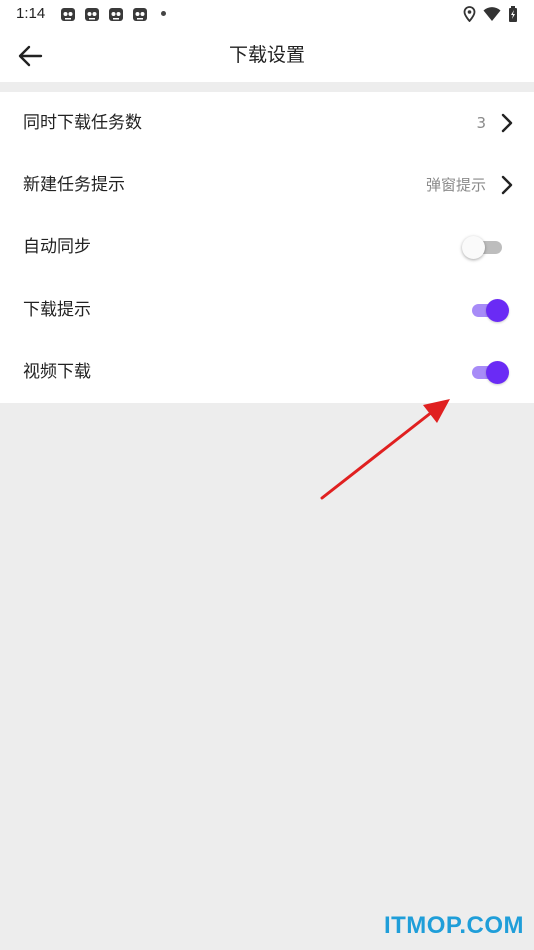 This screenshot has height=950, width=534. I want to click on download-notification-toggle, so click(489, 310).